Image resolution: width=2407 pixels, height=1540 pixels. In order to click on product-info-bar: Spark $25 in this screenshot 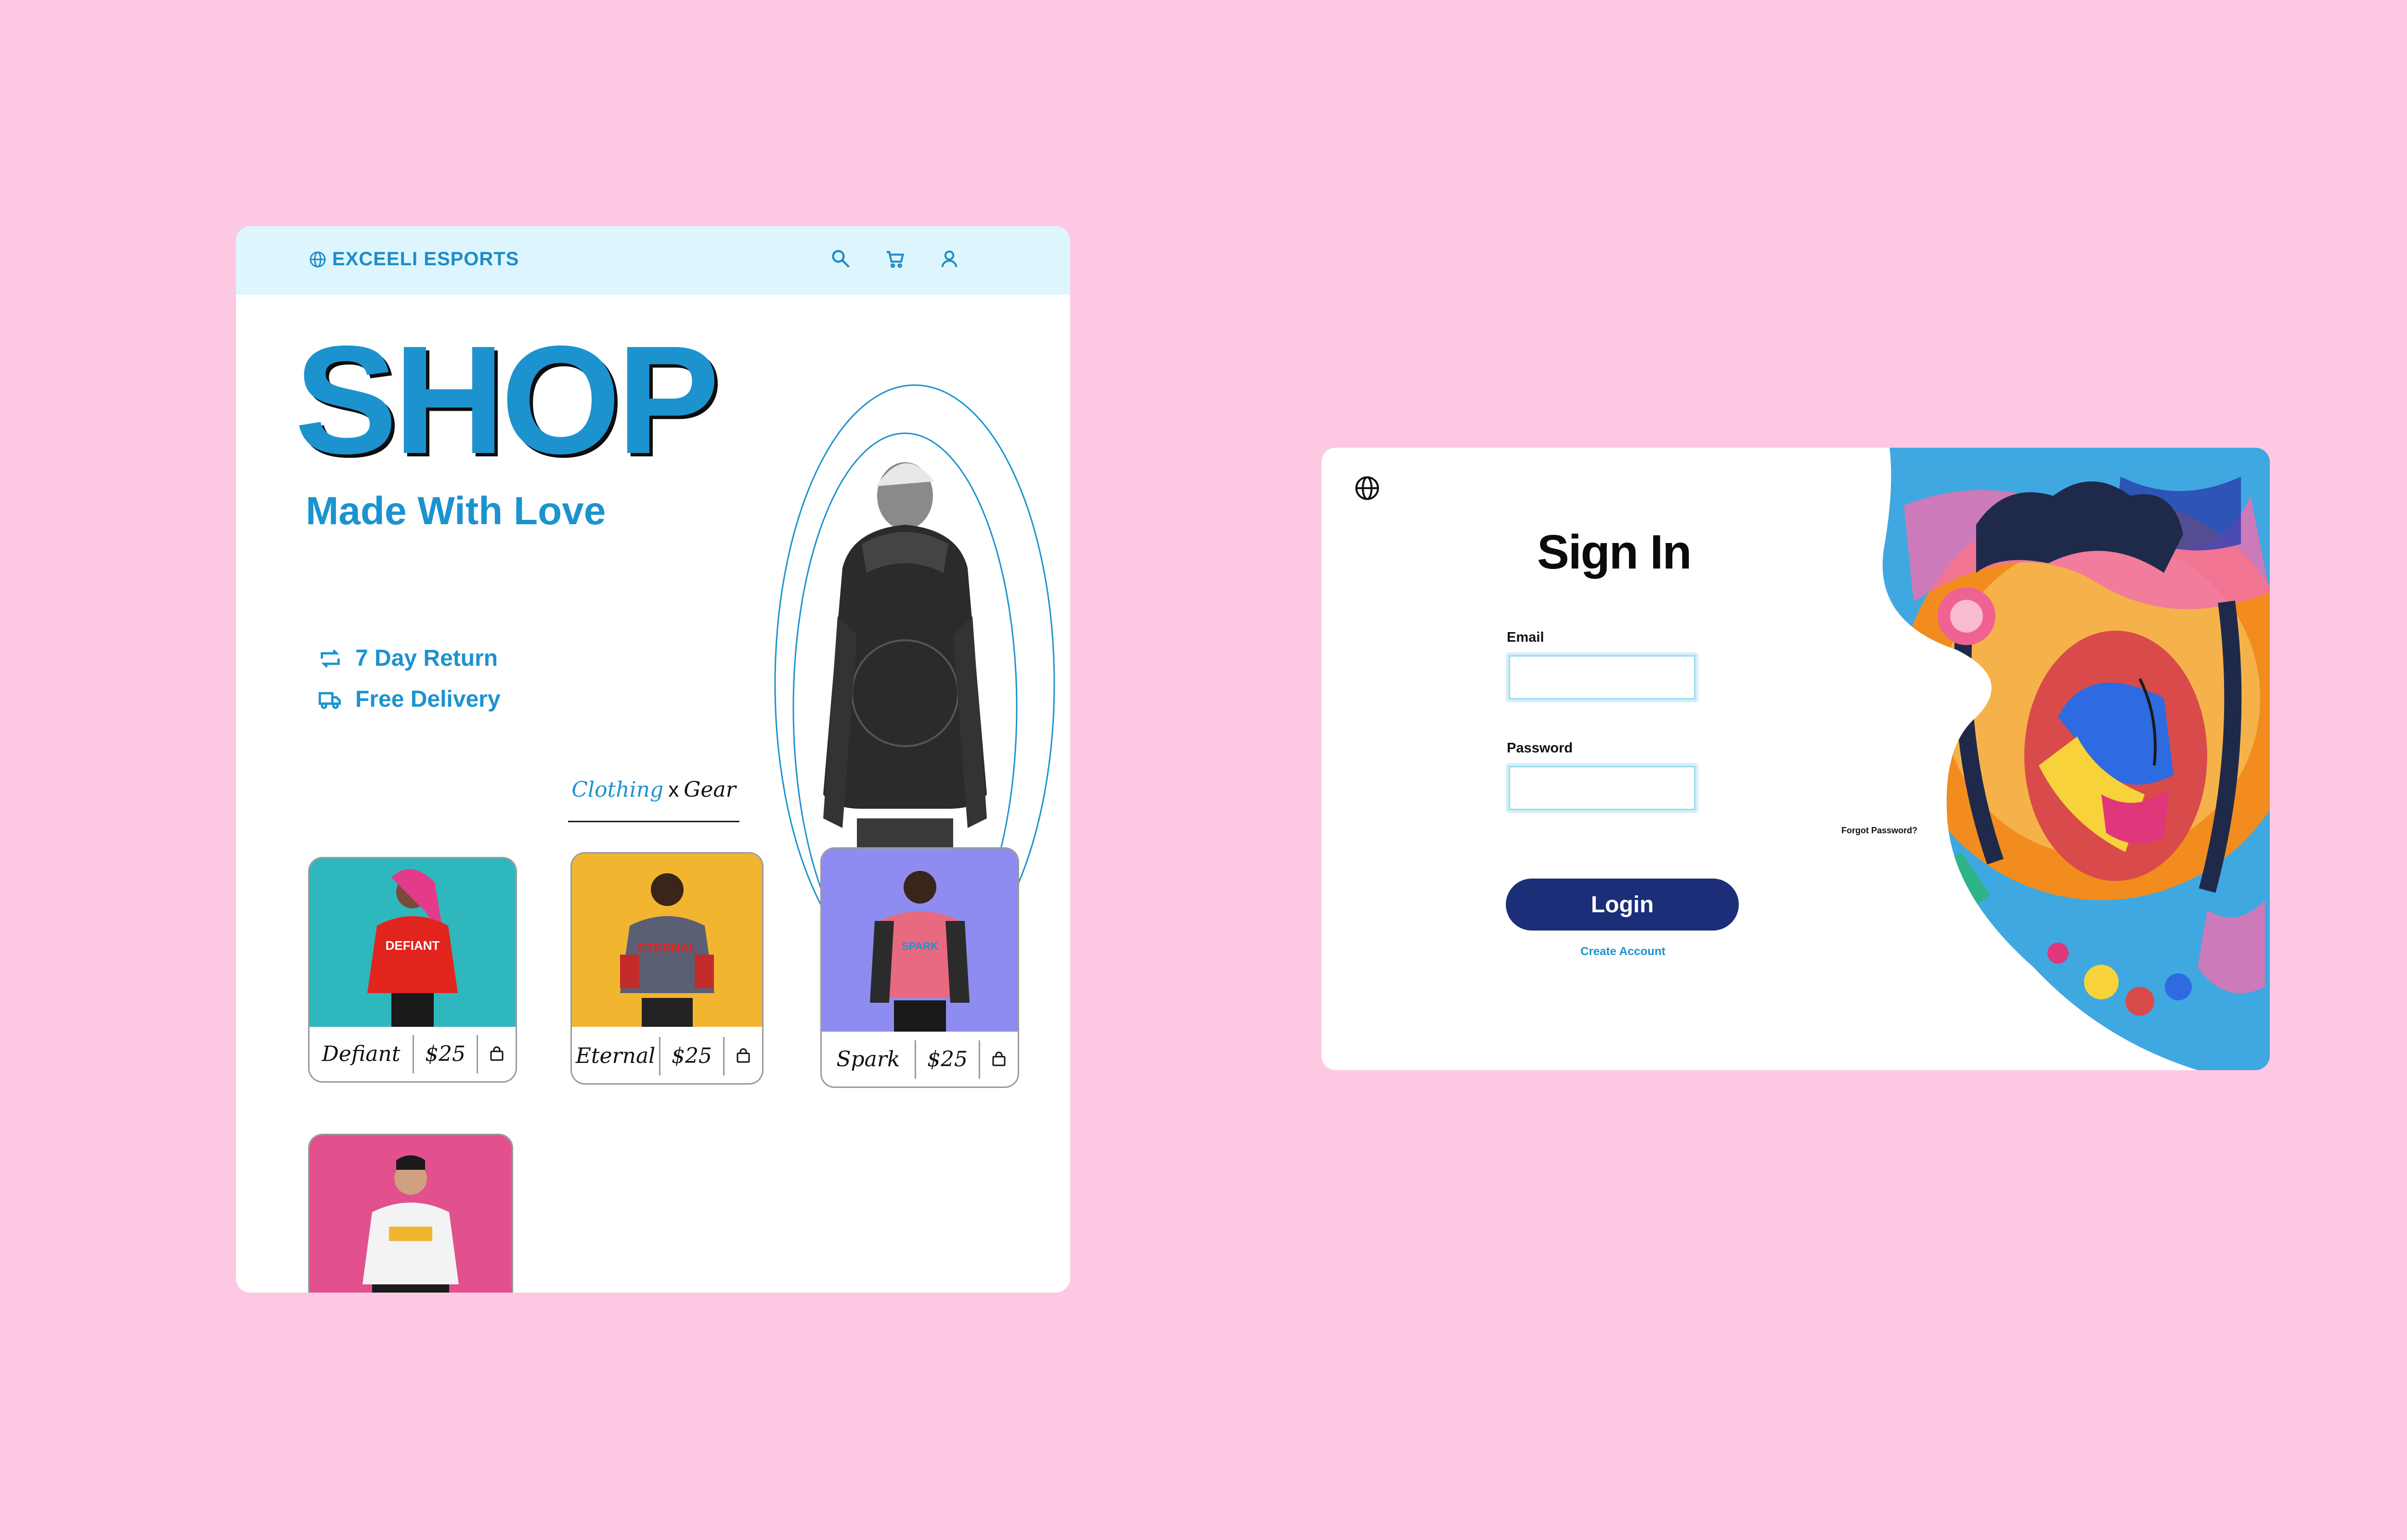, I will do `click(920, 1059)`.